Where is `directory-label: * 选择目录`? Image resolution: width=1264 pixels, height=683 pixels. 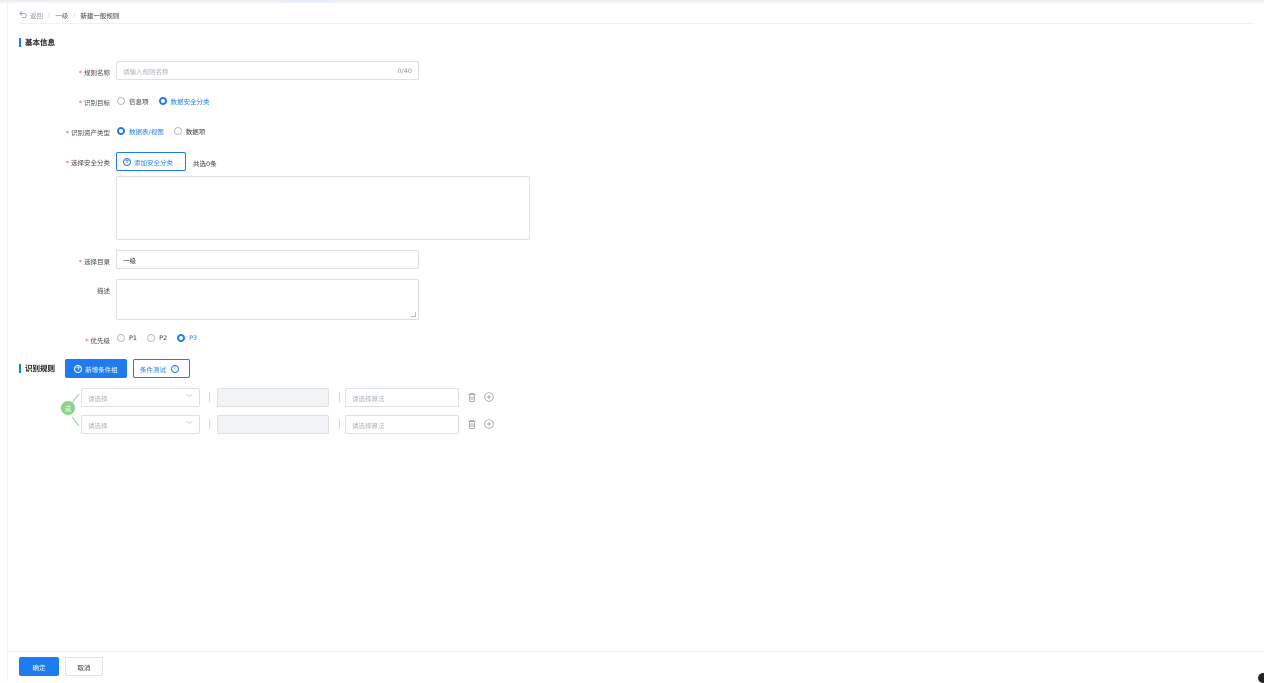 directory-label: * 选择目录 is located at coordinates (94, 262).